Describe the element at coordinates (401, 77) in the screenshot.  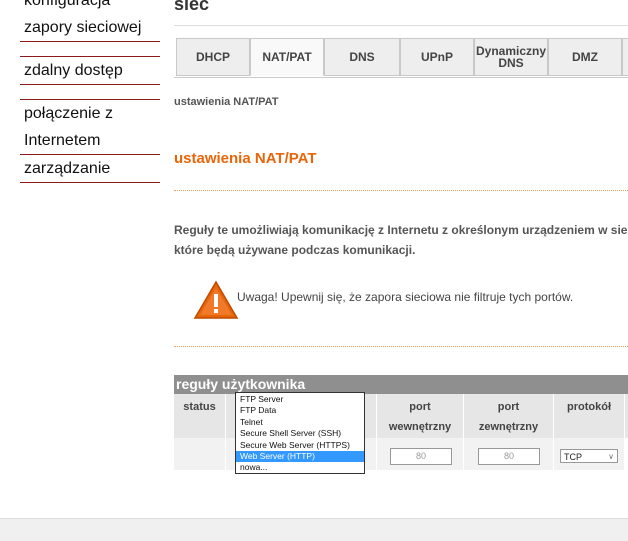
I see `tabs-divider` at that location.